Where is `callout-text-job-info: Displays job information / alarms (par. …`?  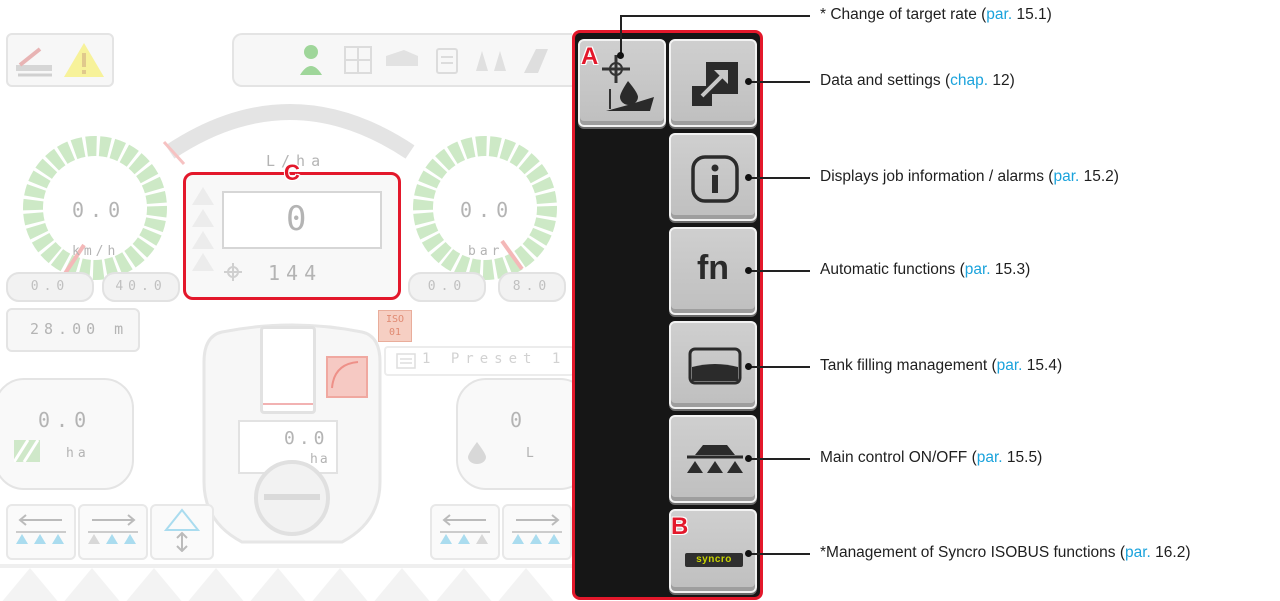
callout-text-job-info: Displays job information / alarms (par. … is located at coordinates (969, 176).